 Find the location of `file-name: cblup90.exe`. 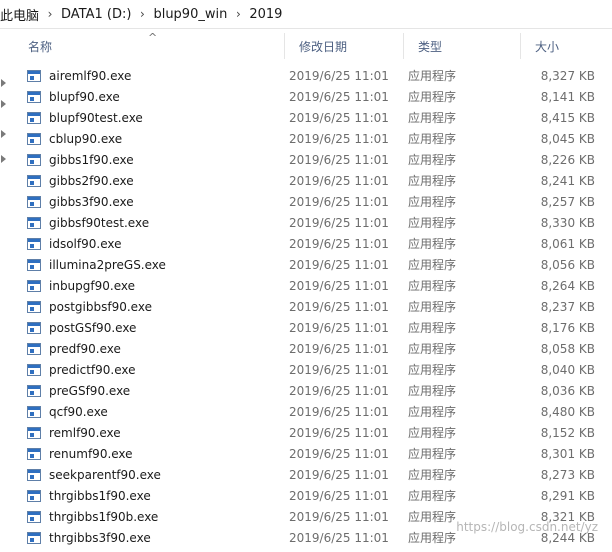

file-name: cblup90.exe is located at coordinates (86, 138).